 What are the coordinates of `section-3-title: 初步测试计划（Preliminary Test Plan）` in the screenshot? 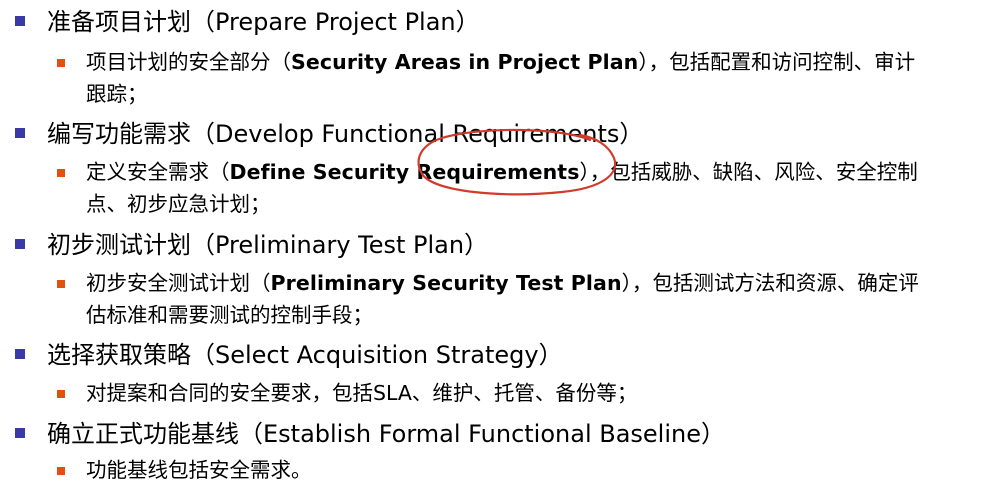 It's located at (268, 245).